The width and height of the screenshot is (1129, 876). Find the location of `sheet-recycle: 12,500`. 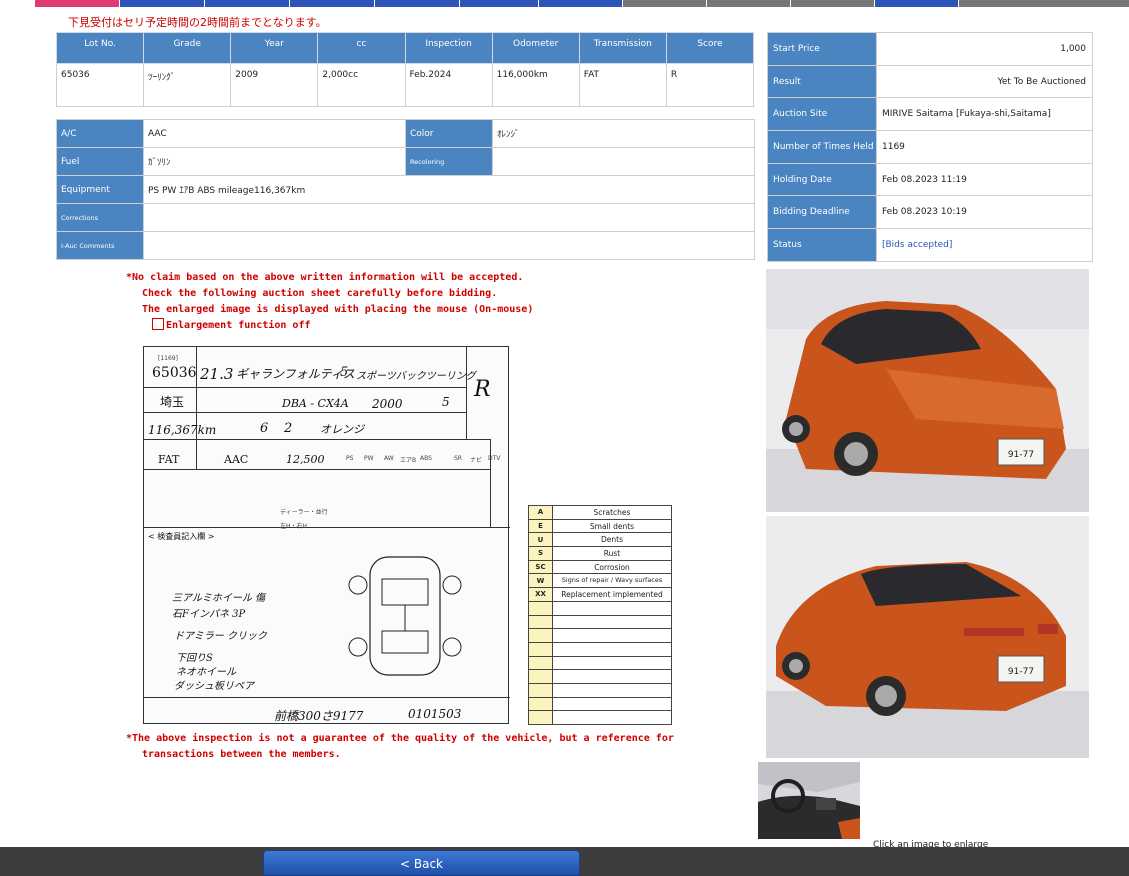

sheet-recycle: 12,500 is located at coordinates (305, 459).